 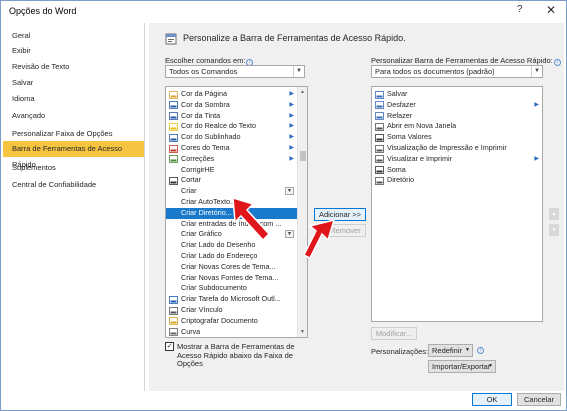 I want to click on nav-item-language: Idioma, so click(x=73, y=99).